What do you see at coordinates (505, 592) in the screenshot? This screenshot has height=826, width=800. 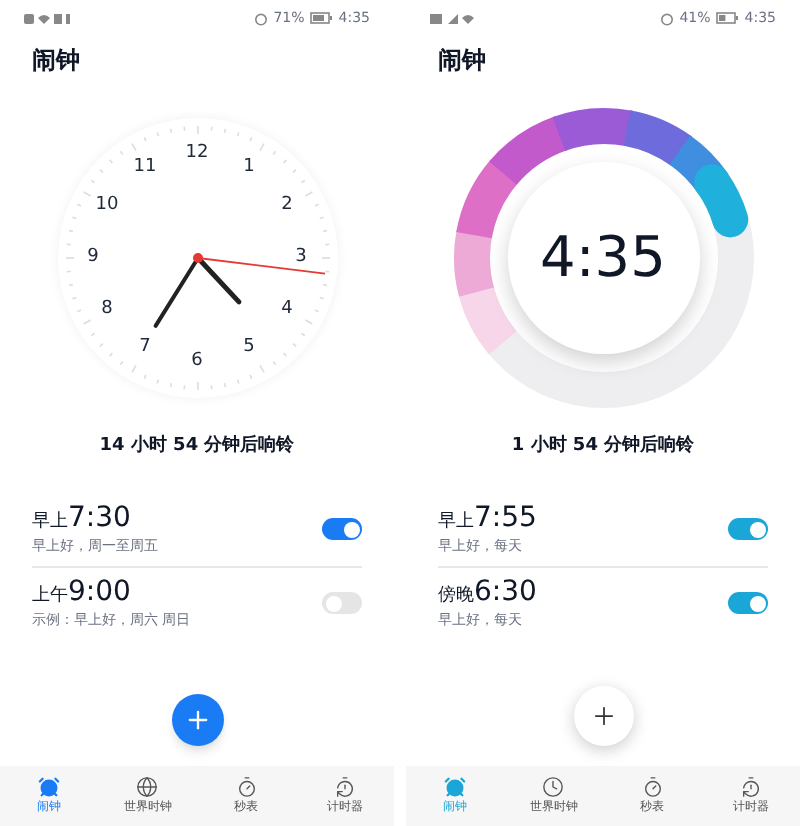 I see `alarm-time: 6:30` at bounding box center [505, 592].